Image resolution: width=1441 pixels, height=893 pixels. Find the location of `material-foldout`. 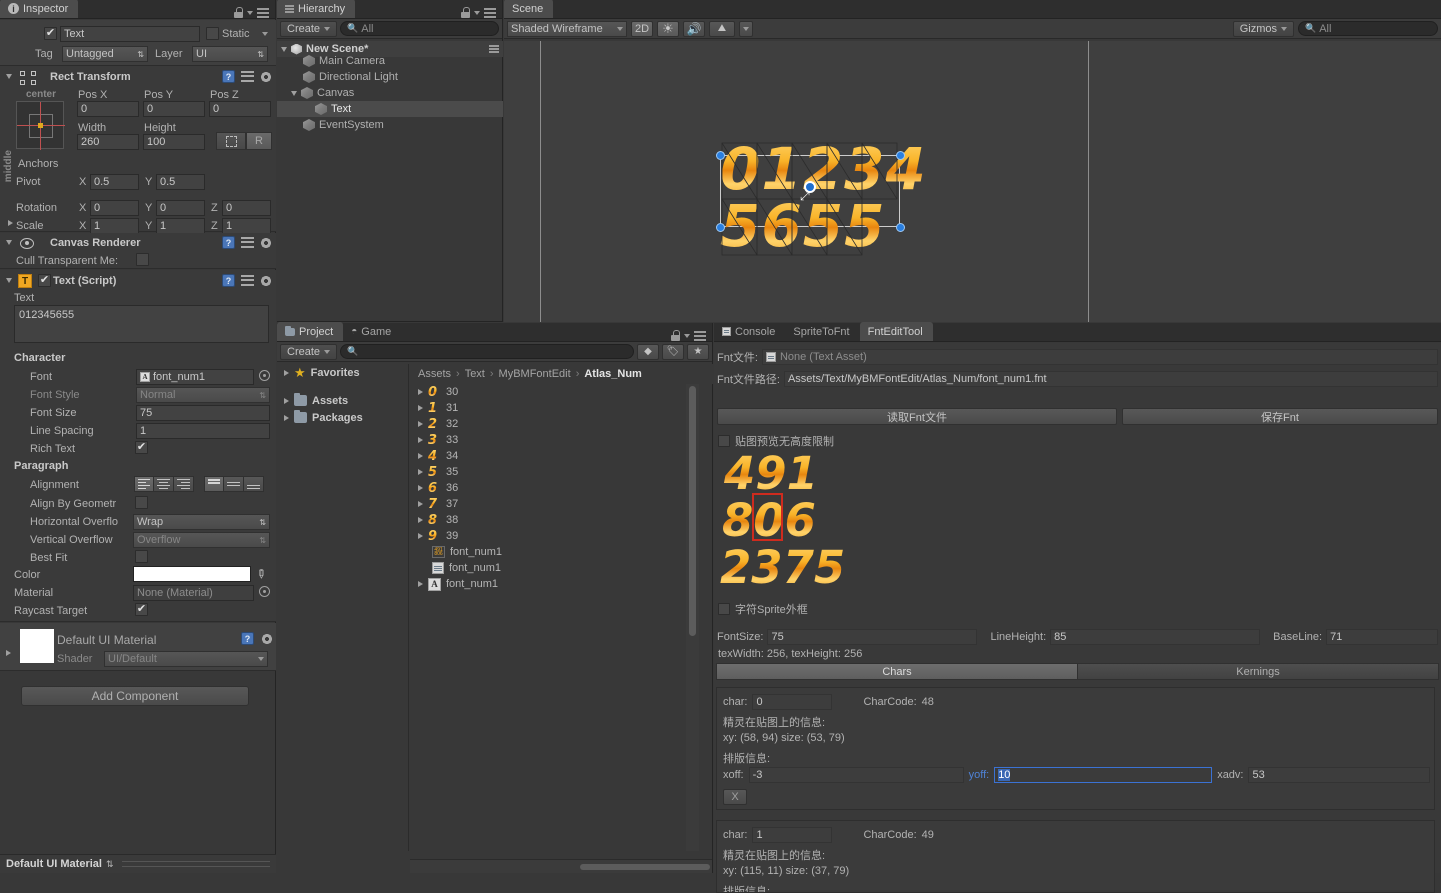

material-foldout is located at coordinates (8, 653).